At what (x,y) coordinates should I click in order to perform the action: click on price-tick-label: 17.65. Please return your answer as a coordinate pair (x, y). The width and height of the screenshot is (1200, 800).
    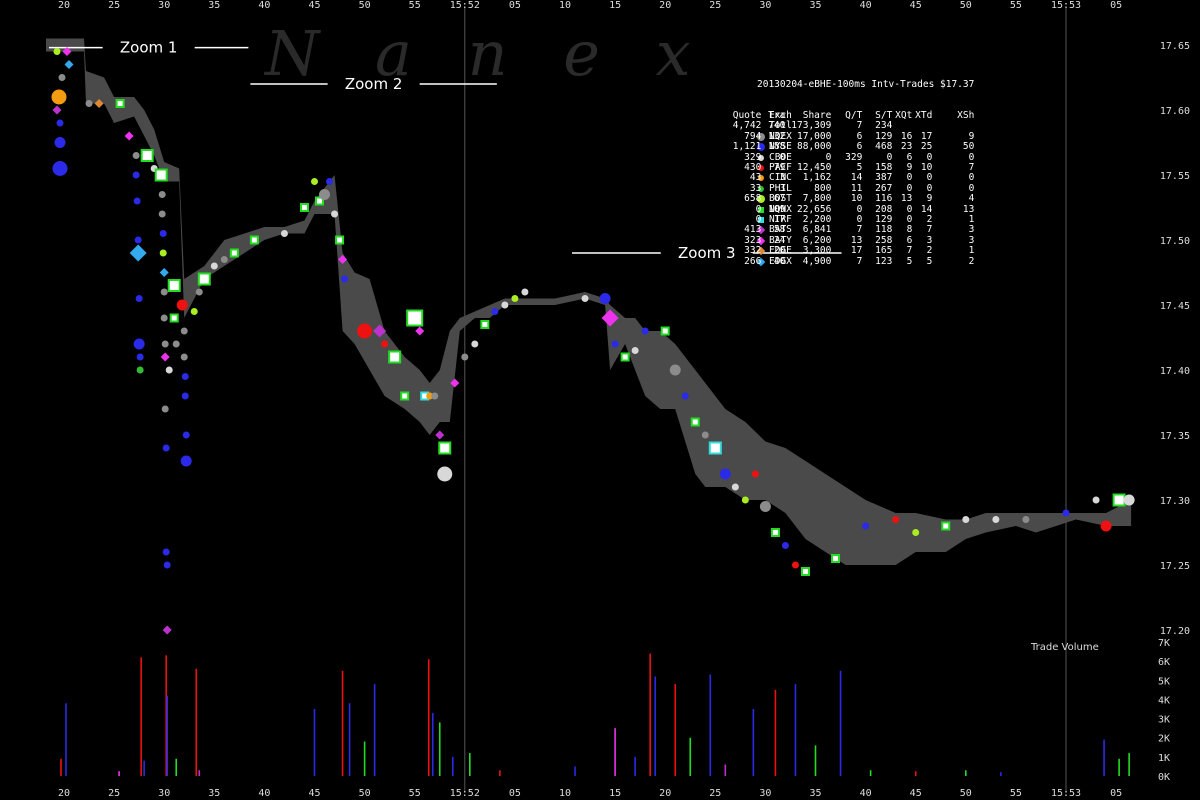
    Looking at the image, I should click on (1175, 46).